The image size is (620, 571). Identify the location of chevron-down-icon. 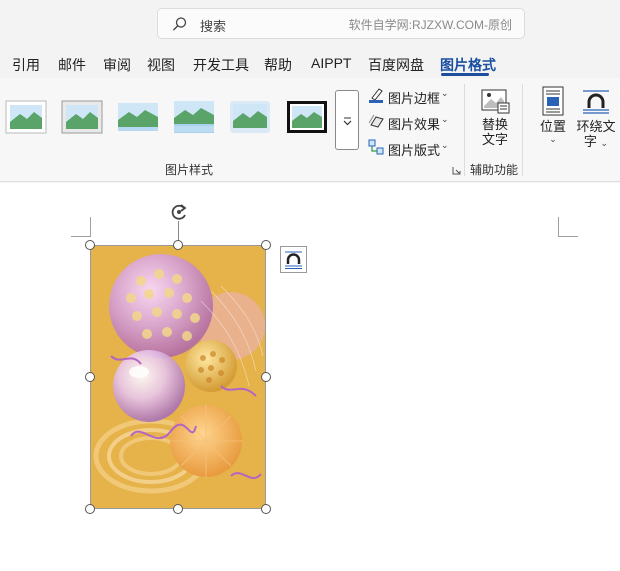
(347, 121).